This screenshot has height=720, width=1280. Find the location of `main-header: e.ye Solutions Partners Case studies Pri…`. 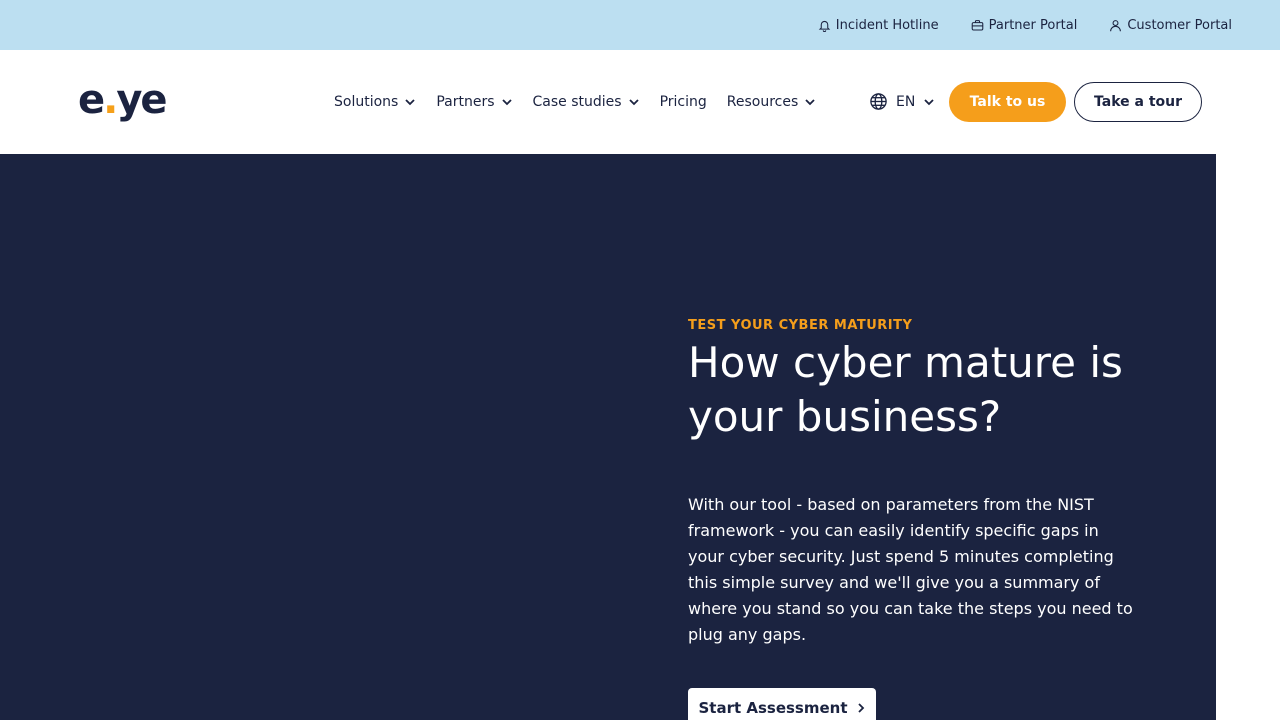

main-header: e.ye Solutions Partners Case studies Pri… is located at coordinates (640, 102).